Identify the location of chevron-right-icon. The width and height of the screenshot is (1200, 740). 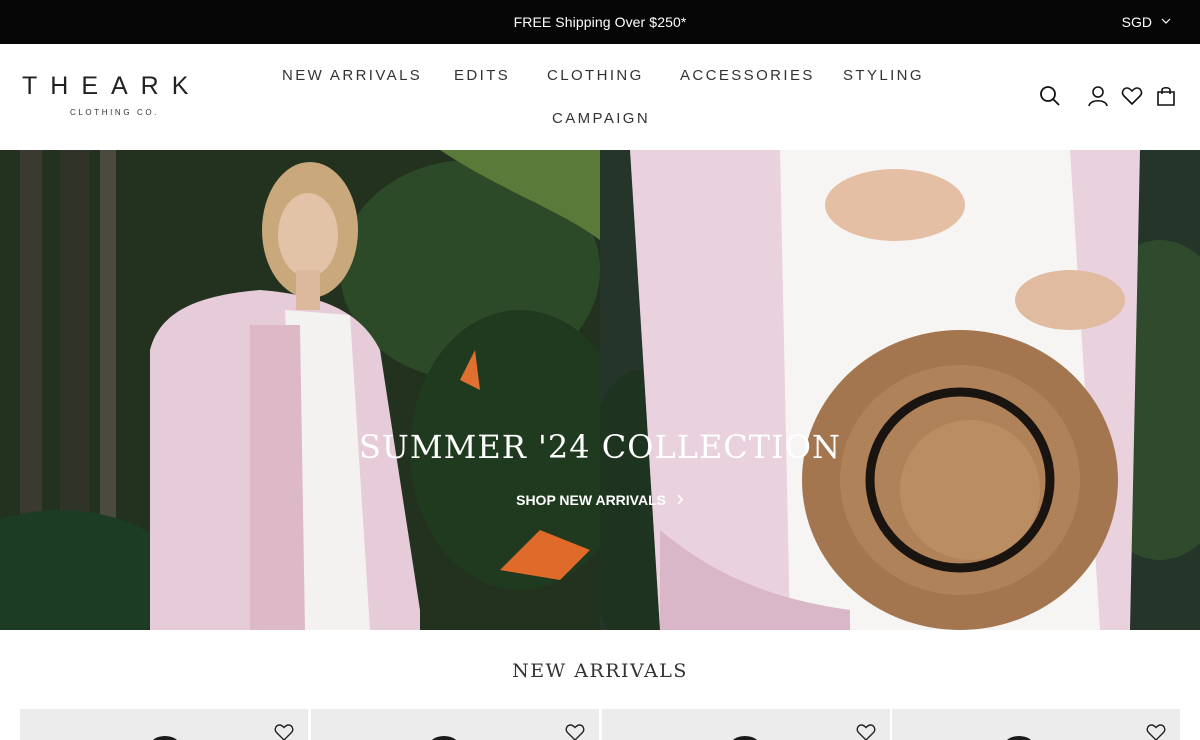
(680, 500).